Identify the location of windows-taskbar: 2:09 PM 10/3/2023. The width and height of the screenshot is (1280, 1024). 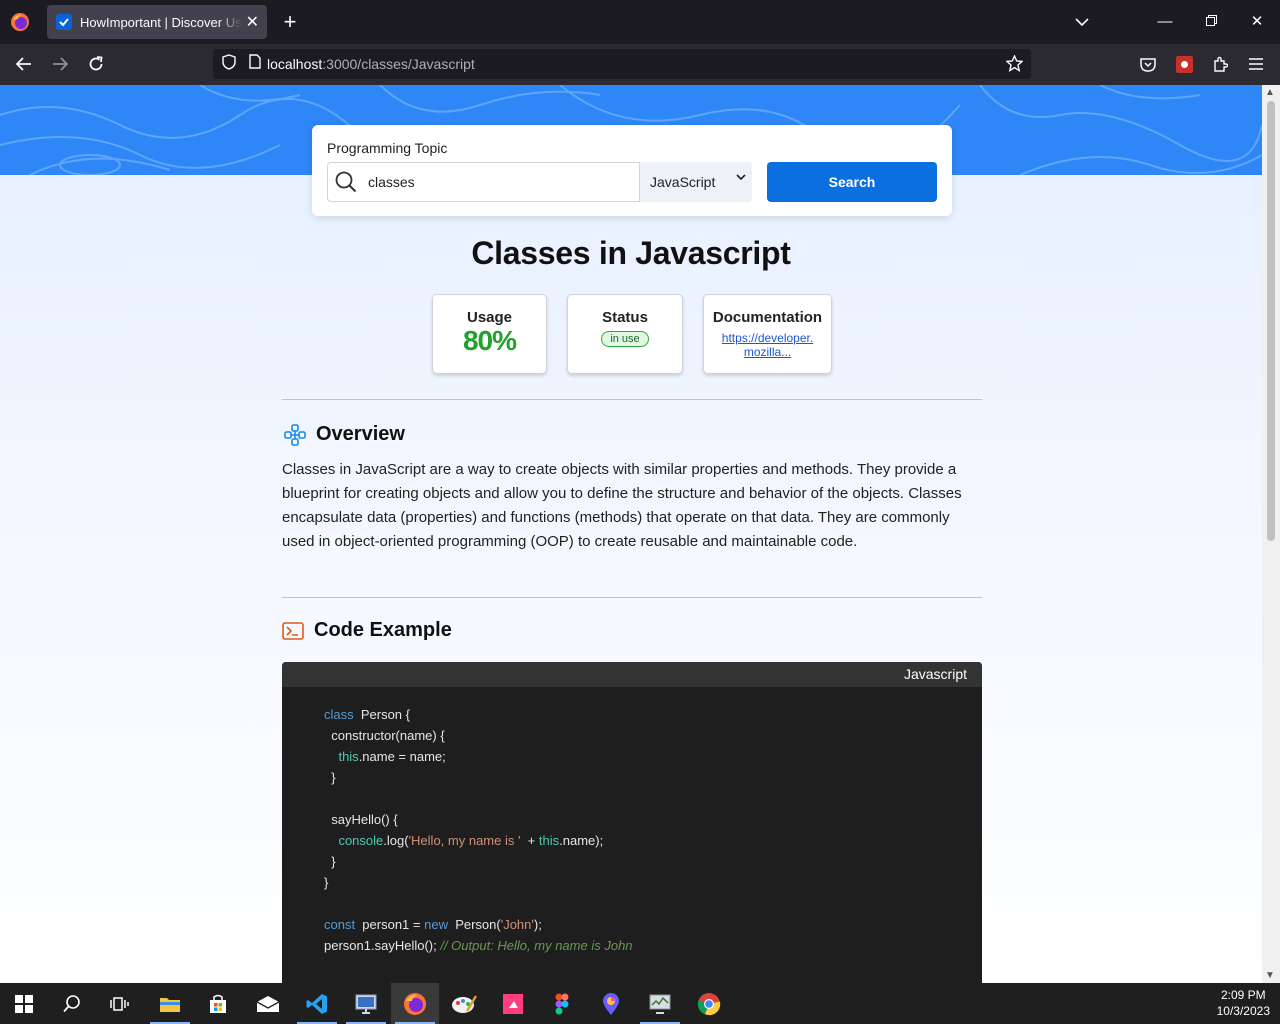
(640, 1003).